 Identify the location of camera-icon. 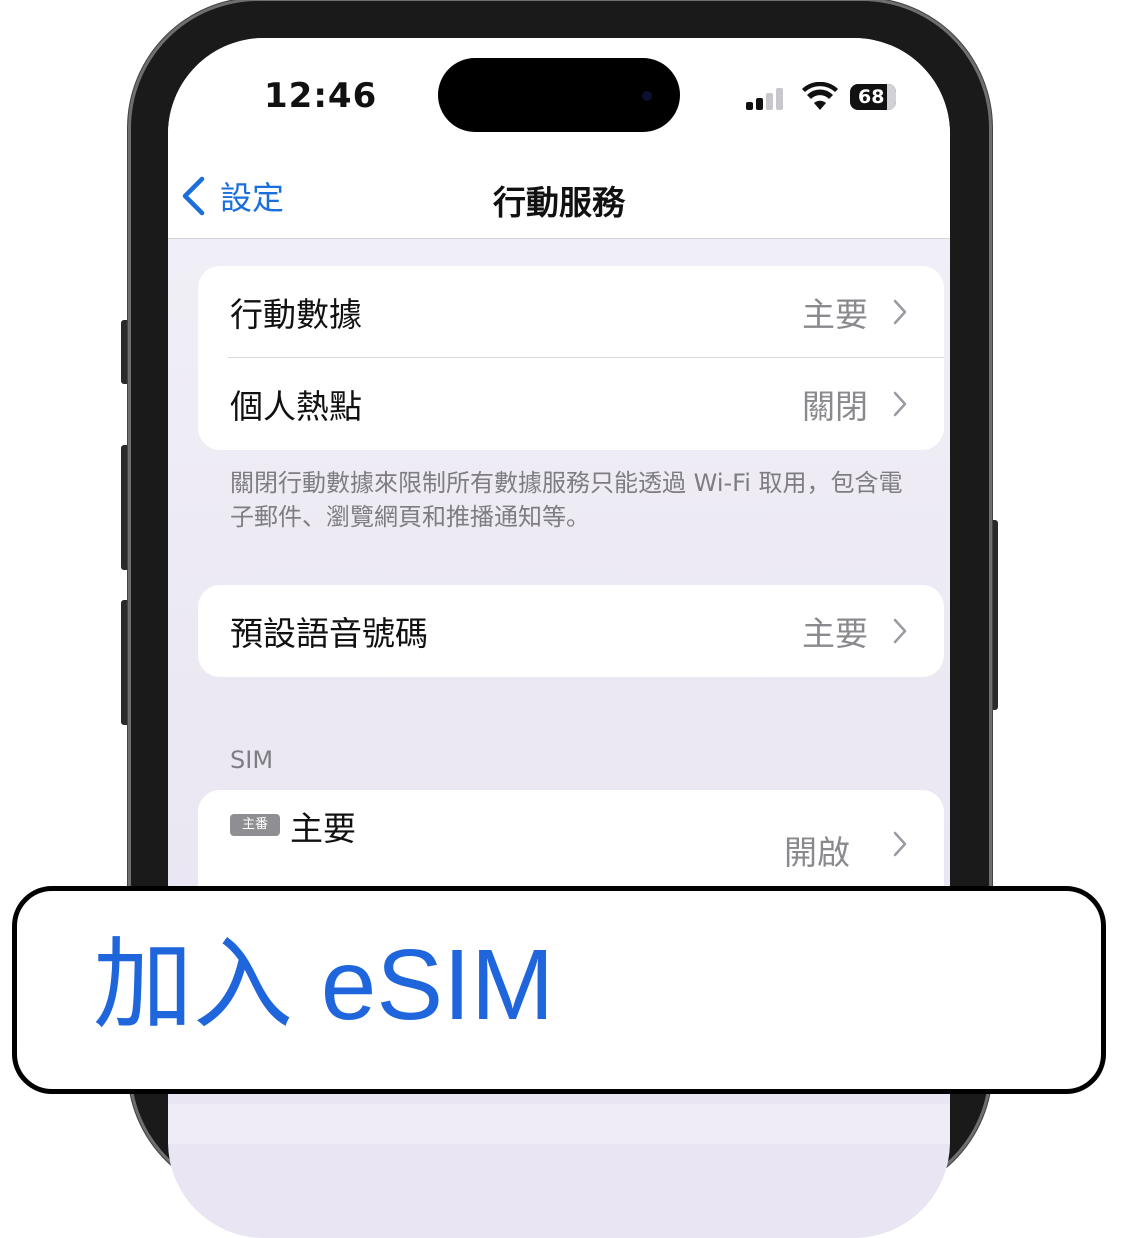
(647, 96).